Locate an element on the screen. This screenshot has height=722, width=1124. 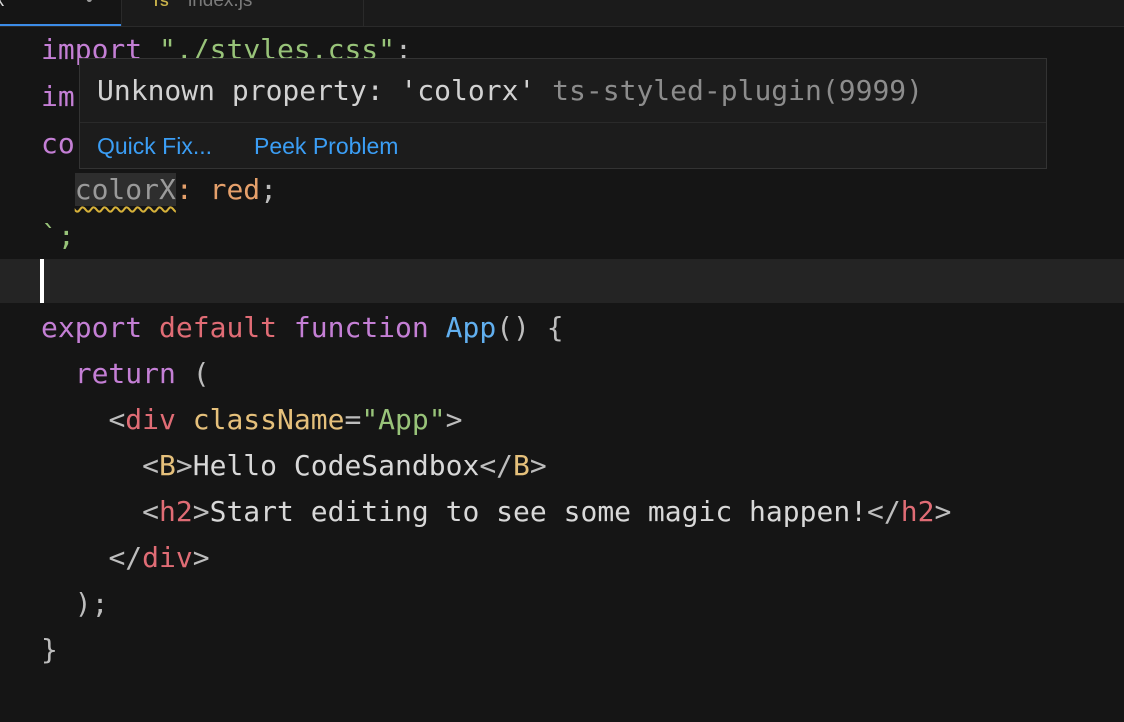
string-literal: "App" is located at coordinates (403, 419).